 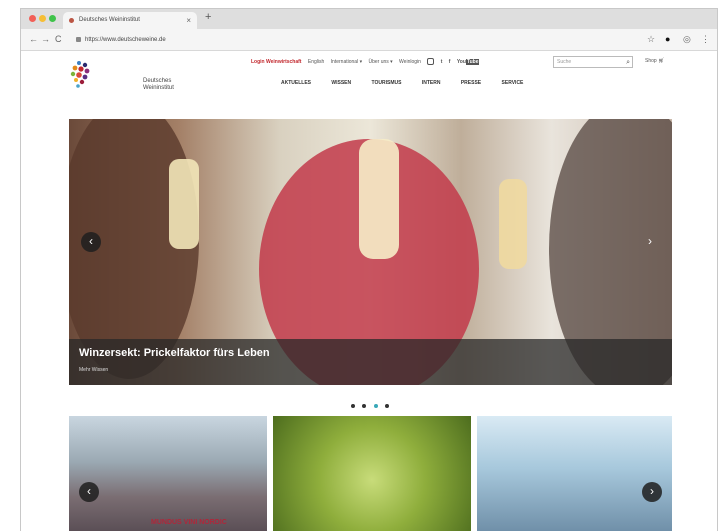 What do you see at coordinates (652, 492) in the screenshot?
I see `tiles-next-button: ›` at bounding box center [652, 492].